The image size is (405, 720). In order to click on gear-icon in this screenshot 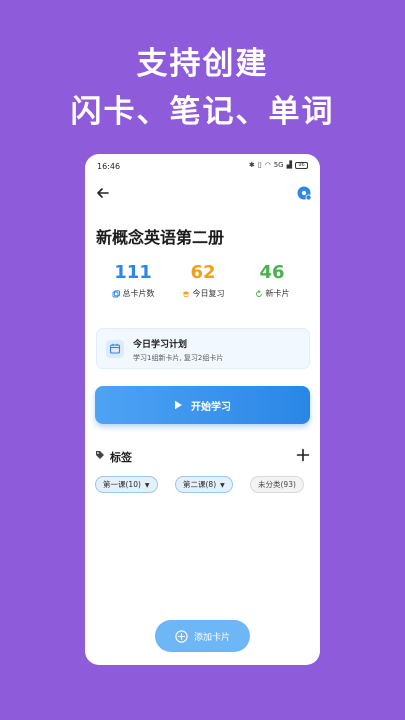, I will do `click(304, 193)`.